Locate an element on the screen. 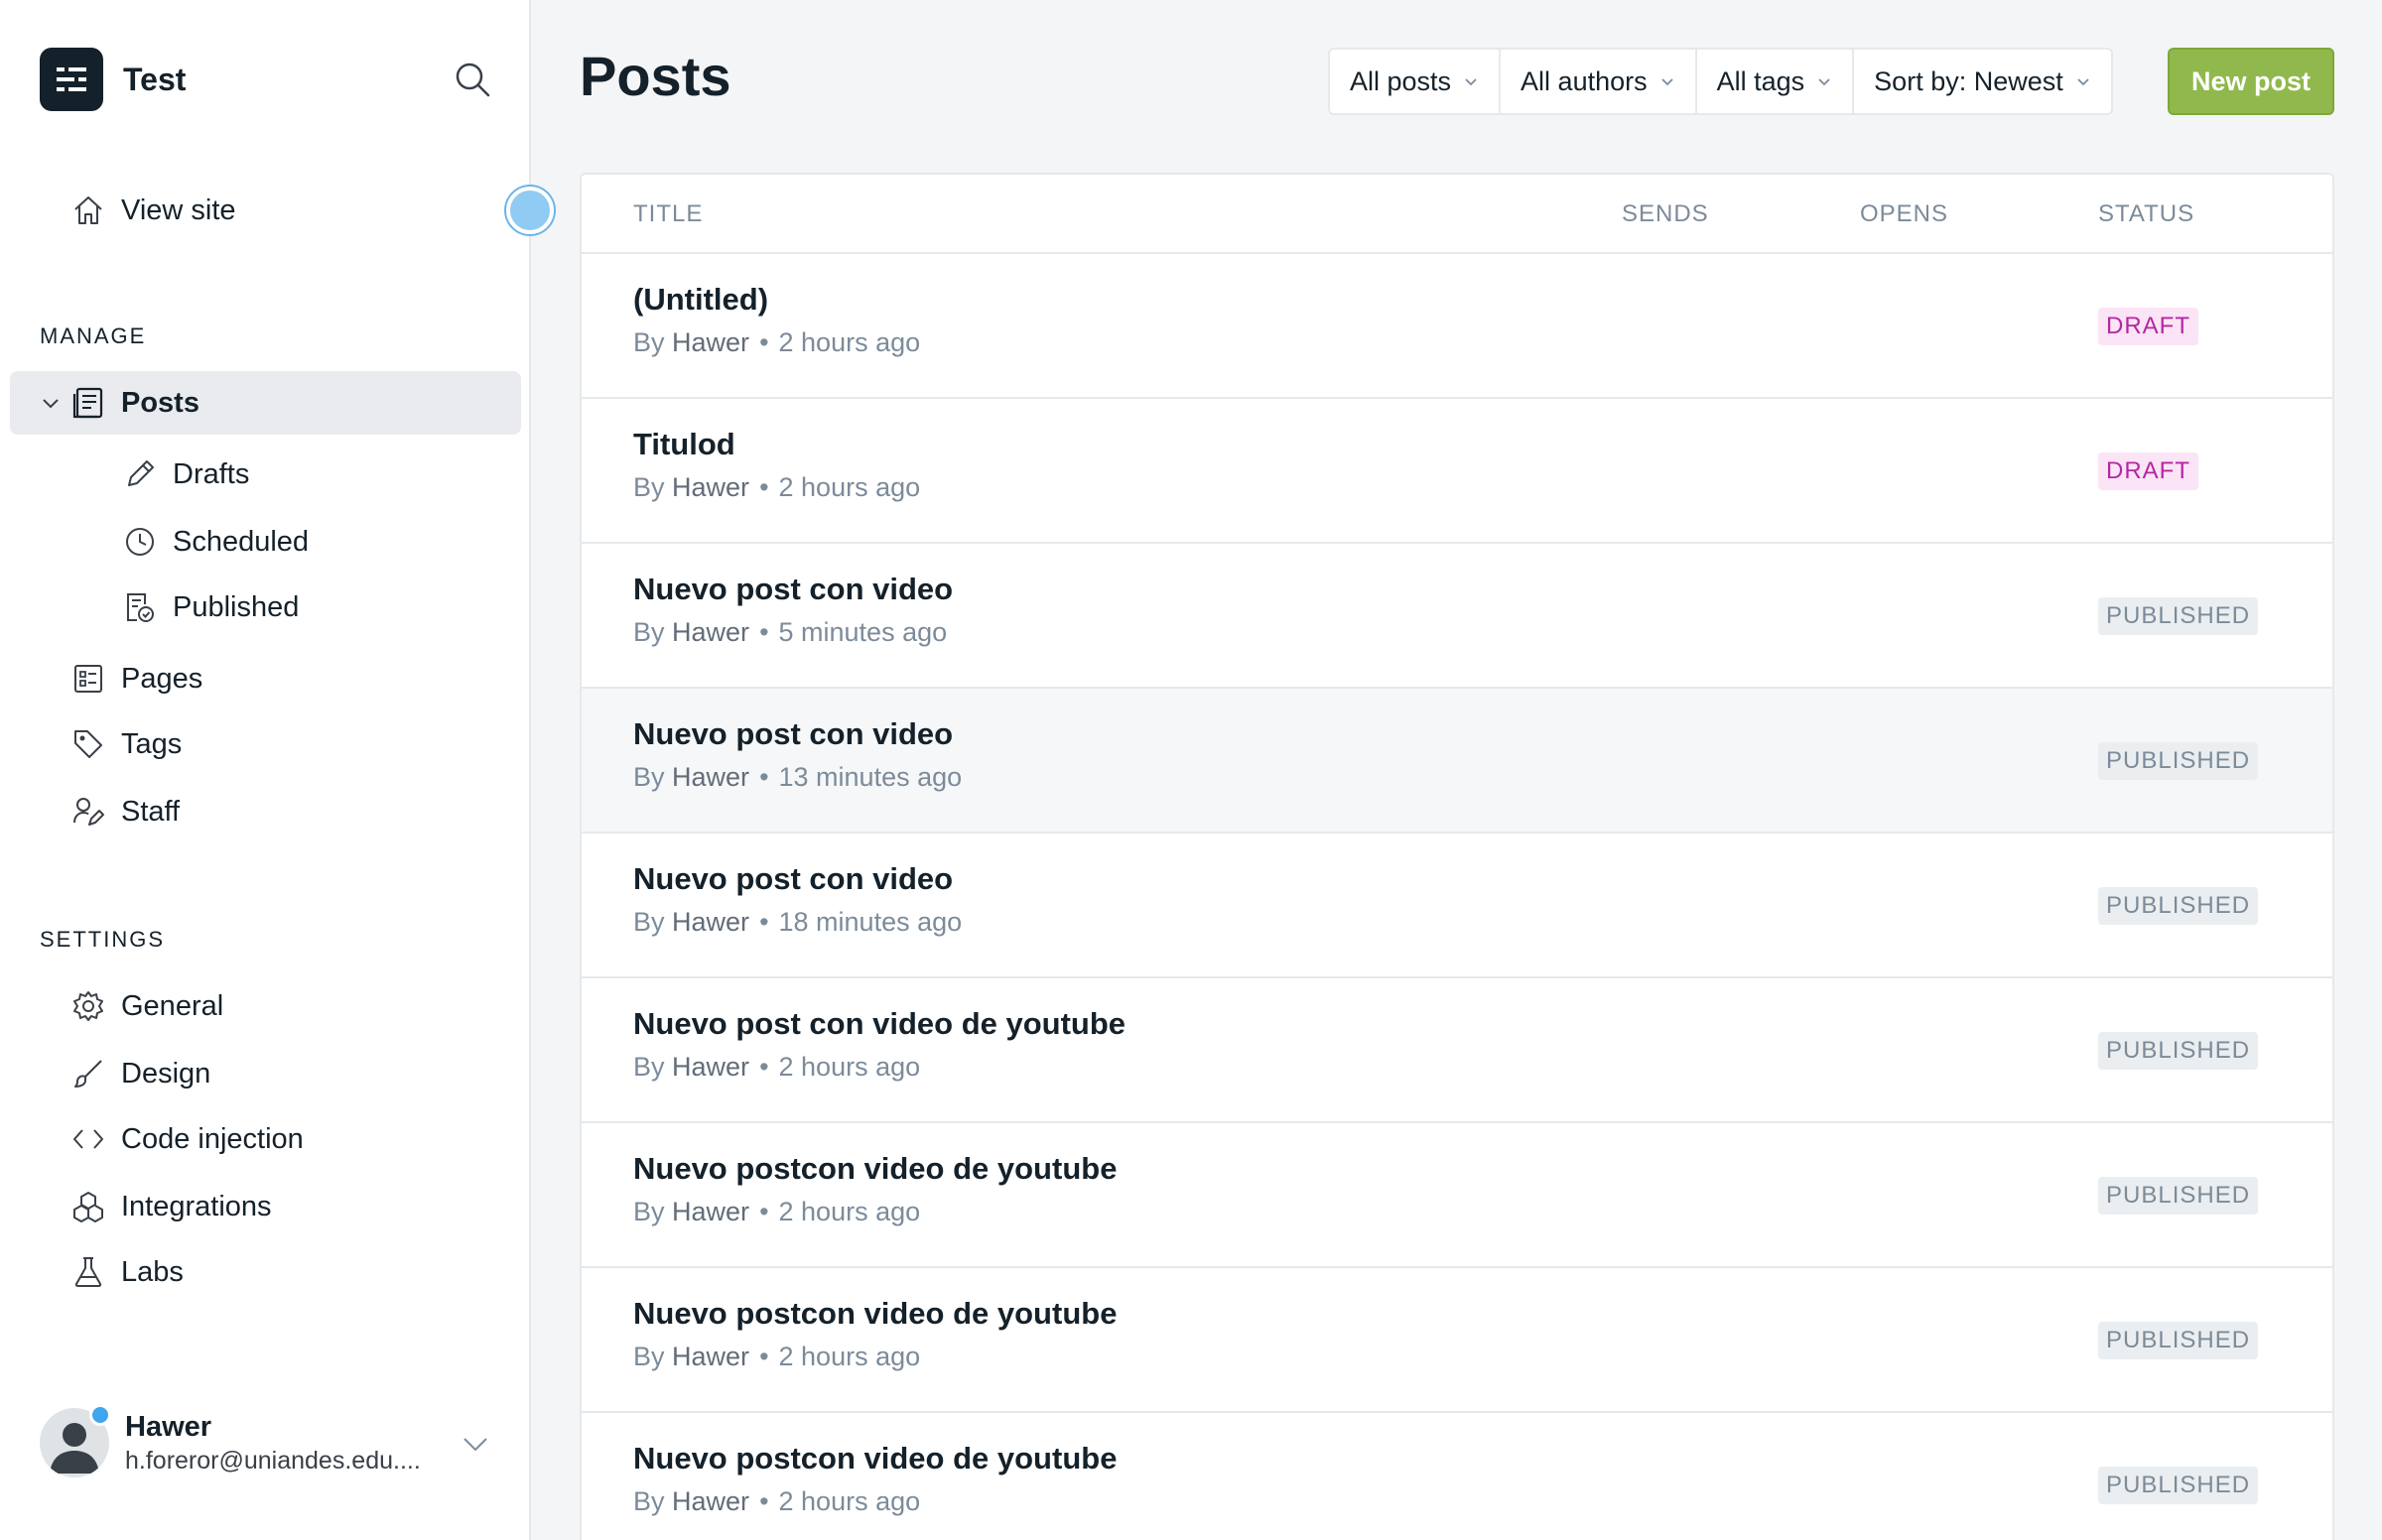 The height and width of the screenshot is (1540, 2382). code-icon is located at coordinates (88, 1139).